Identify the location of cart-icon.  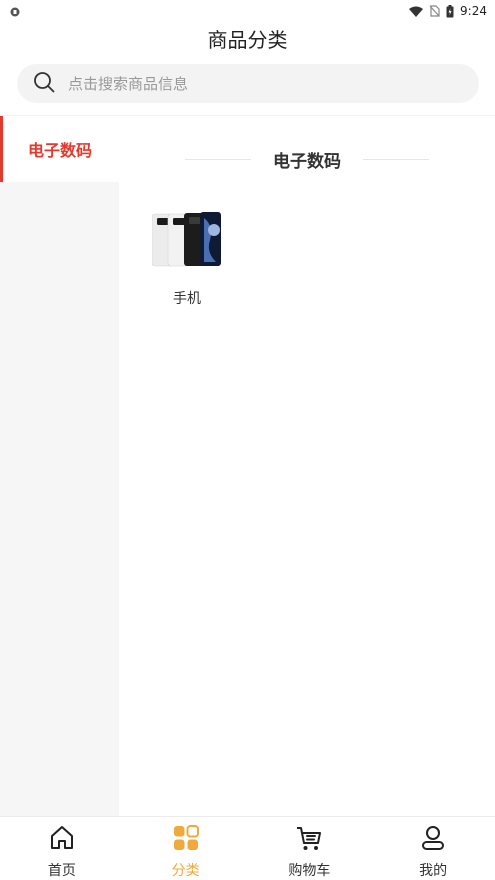
(309, 840).